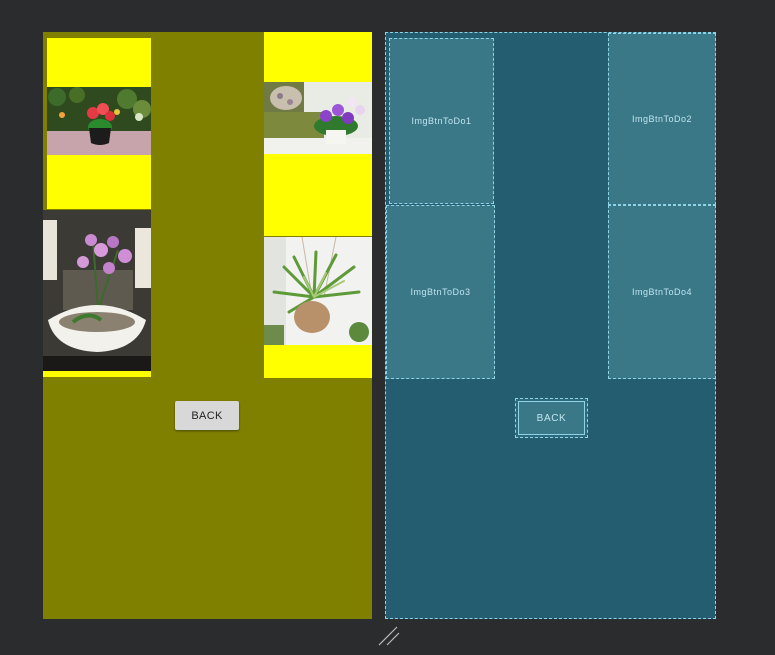 This screenshot has width=775, height=655. What do you see at coordinates (99, 121) in the screenshot?
I see `red-flowers-image` at bounding box center [99, 121].